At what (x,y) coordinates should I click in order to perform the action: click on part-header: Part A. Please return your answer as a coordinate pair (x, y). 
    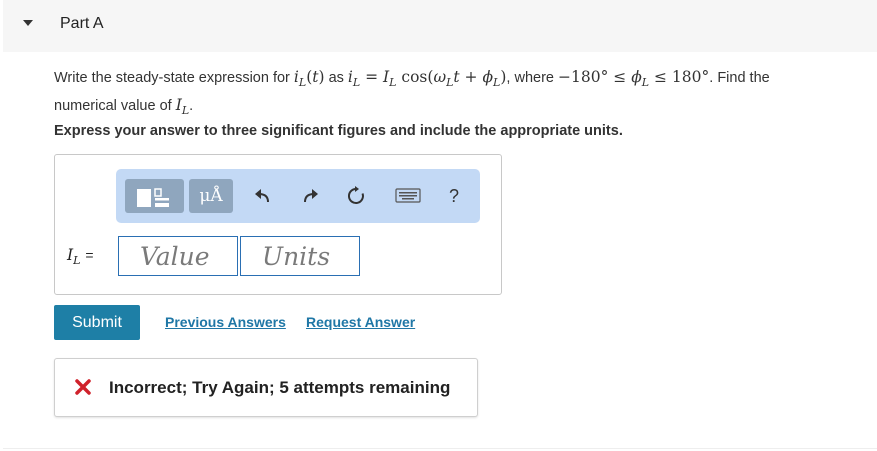
    Looking at the image, I should click on (440, 26).